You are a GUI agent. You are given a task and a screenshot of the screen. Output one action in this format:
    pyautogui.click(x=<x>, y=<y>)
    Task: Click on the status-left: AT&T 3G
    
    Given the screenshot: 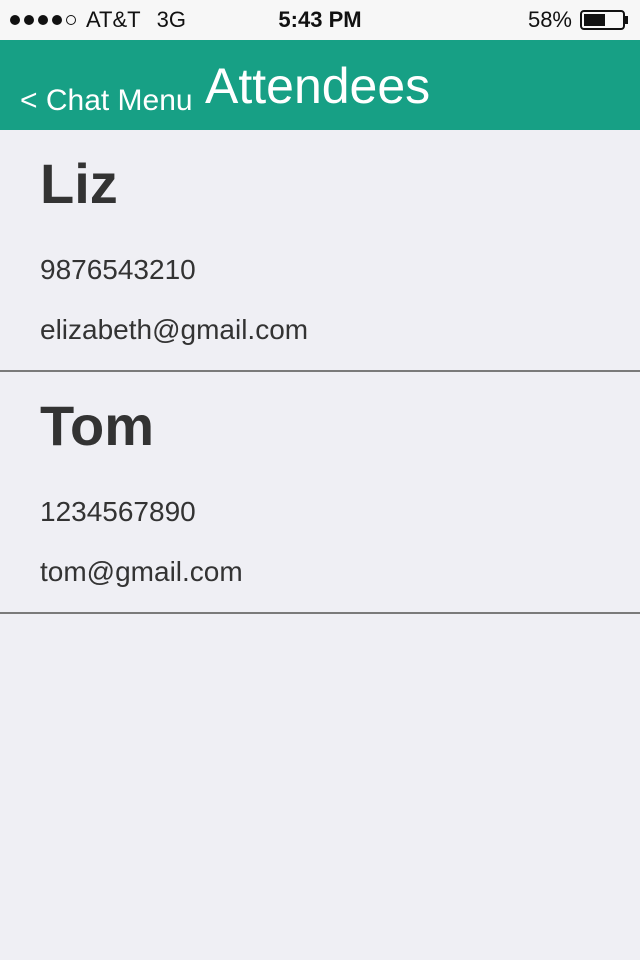 What is the action you would take?
    pyautogui.click(x=98, y=20)
    